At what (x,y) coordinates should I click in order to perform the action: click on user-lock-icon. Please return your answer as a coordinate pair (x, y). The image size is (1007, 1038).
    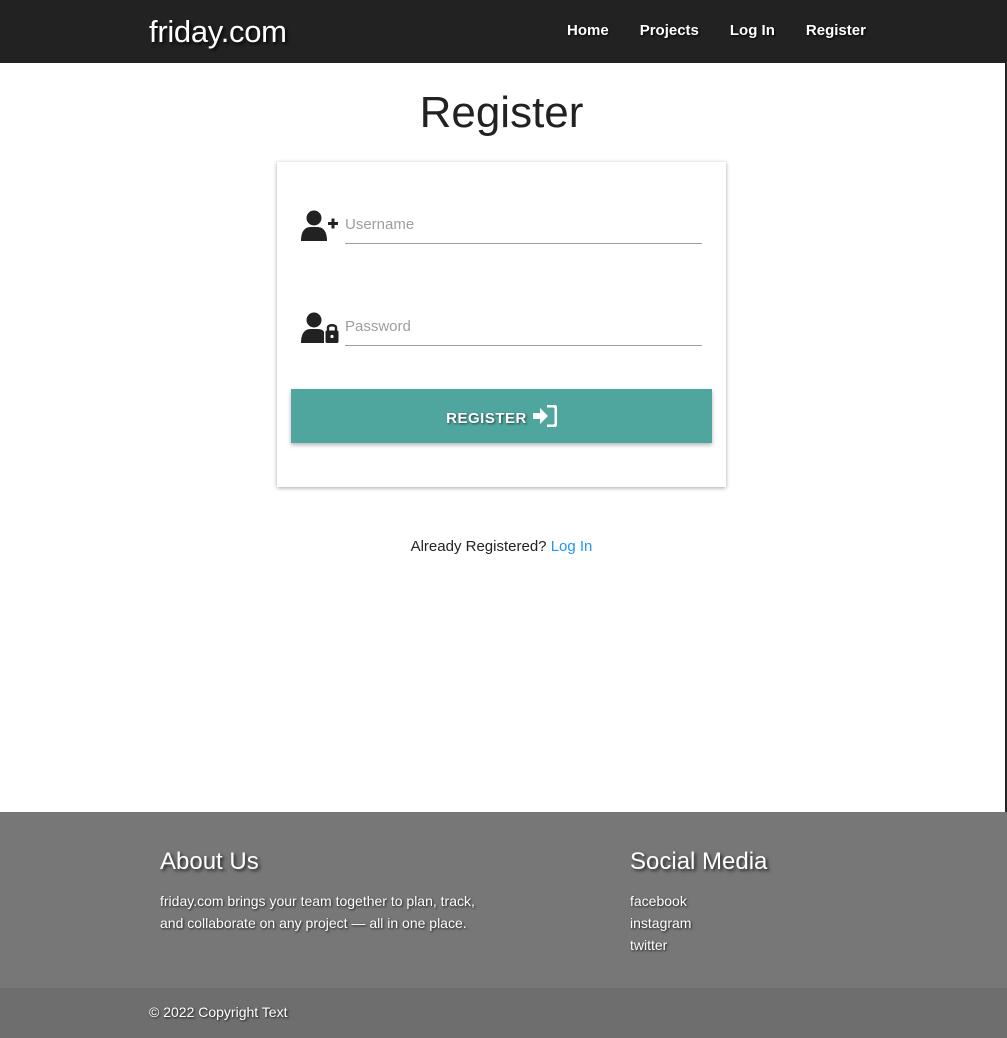
    Looking at the image, I should click on (320, 327).